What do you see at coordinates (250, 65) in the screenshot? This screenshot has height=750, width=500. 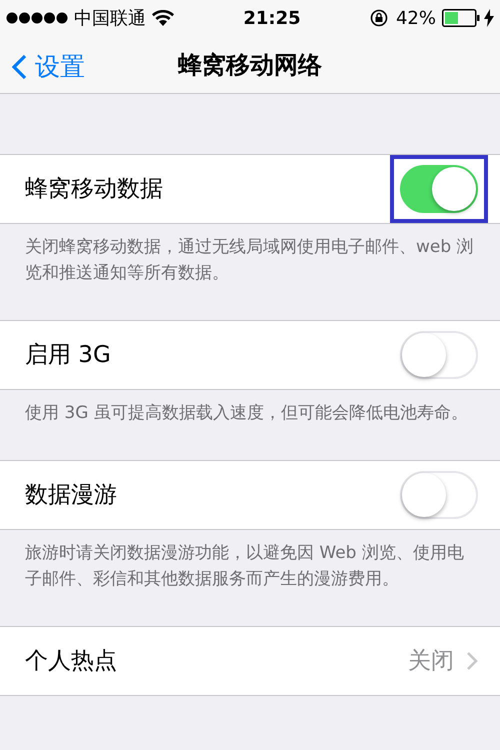 I see `page-title: 蜂窝移动网络` at bounding box center [250, 65].